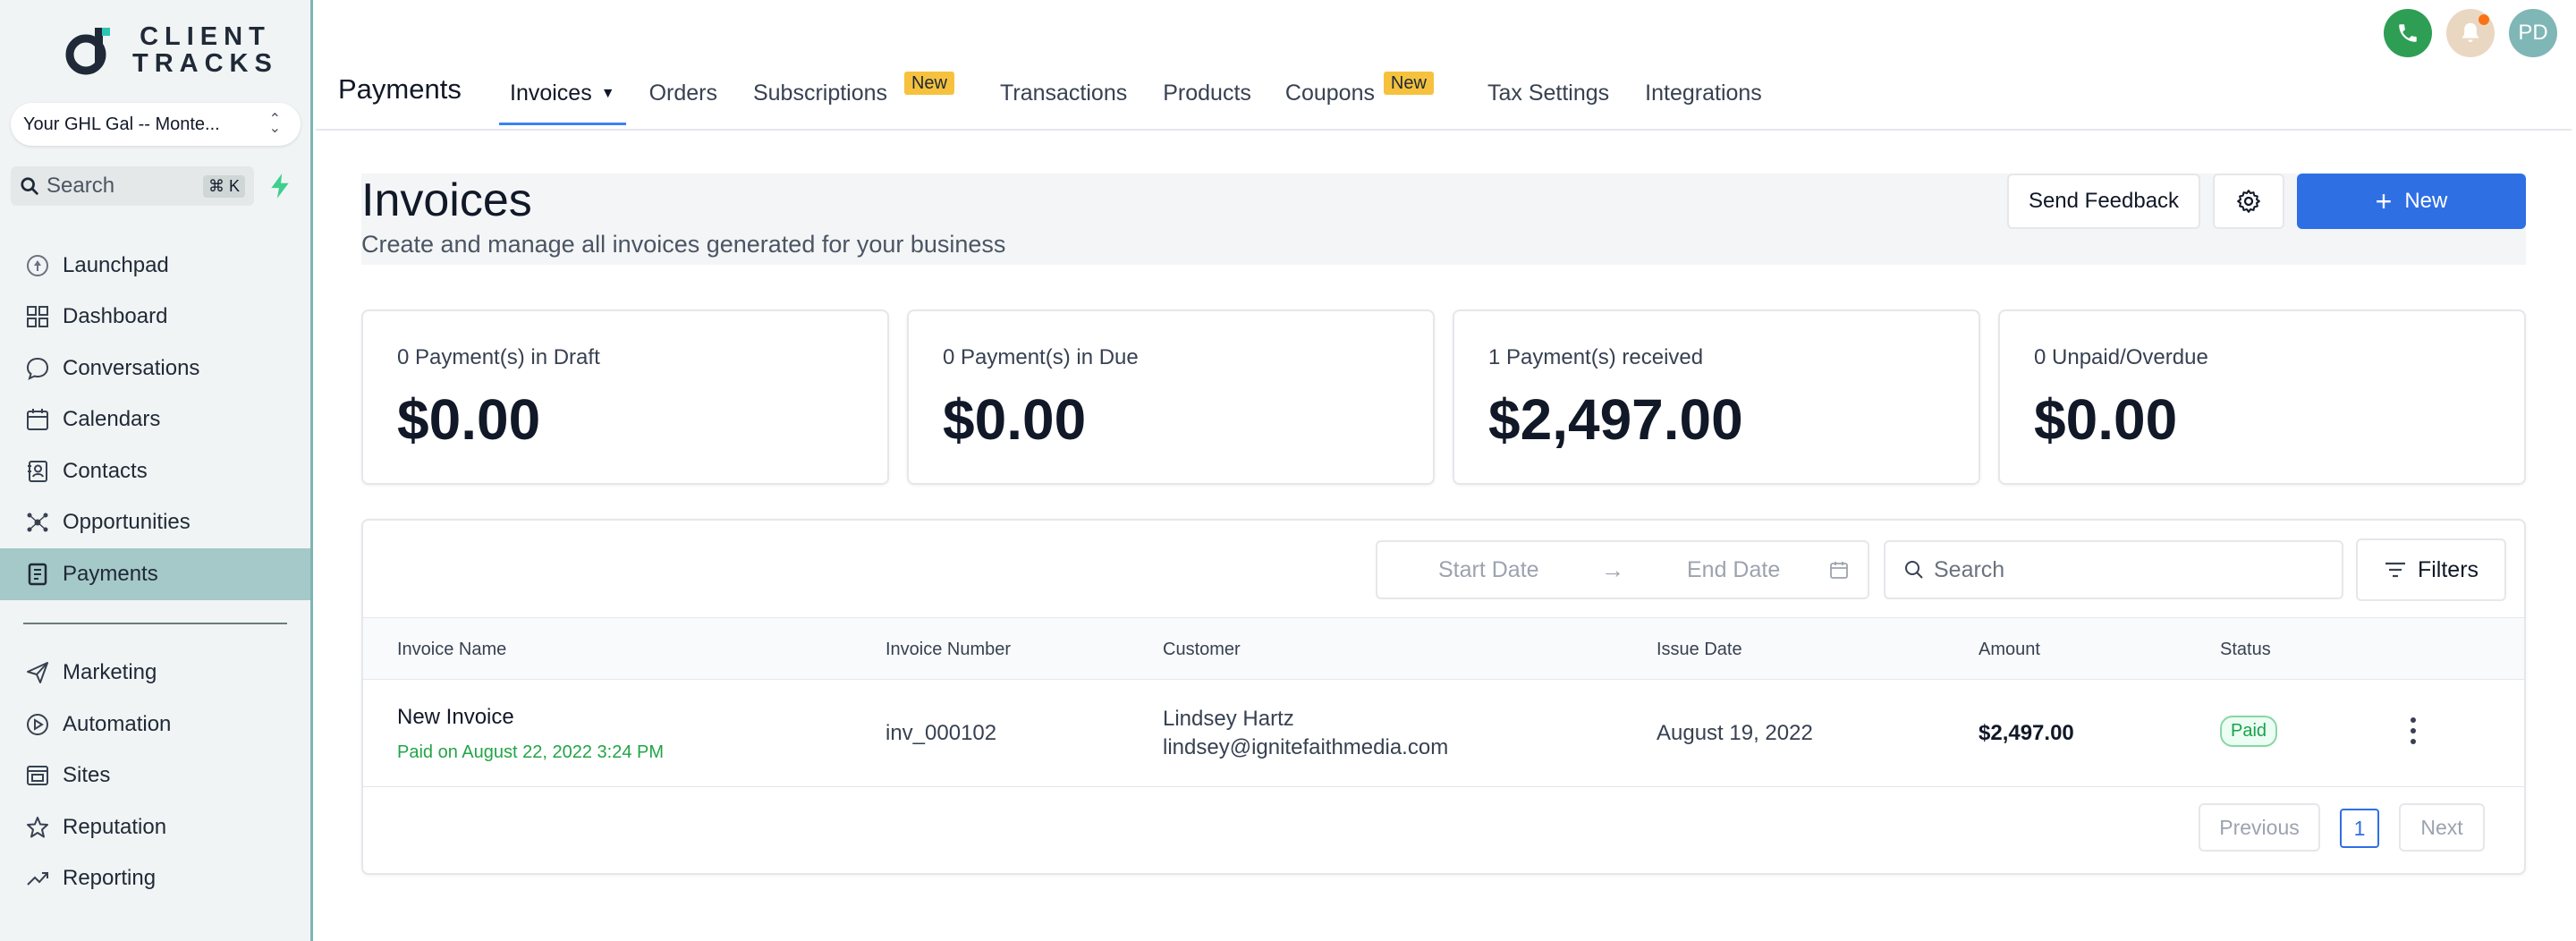 Image resolution: width=2576 pixels, height=941 pixels. Describe the element at coordinates (155, 623) in the screenshot. I see `sidebar-divider` at that location.